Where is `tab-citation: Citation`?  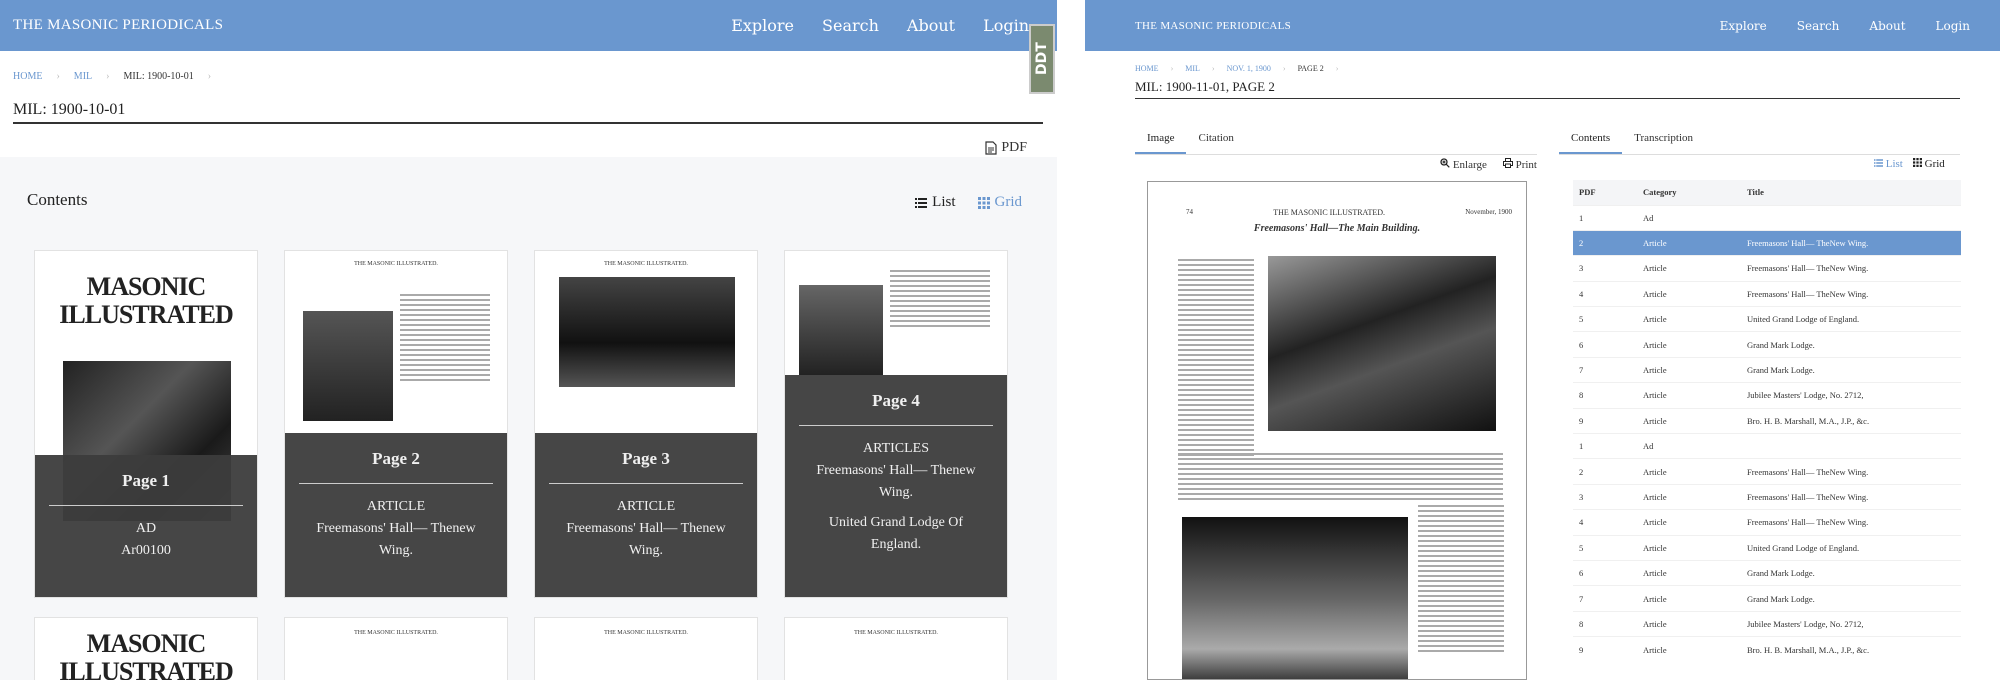
tab-citation: Citation is located at coordinates (1215, 140).